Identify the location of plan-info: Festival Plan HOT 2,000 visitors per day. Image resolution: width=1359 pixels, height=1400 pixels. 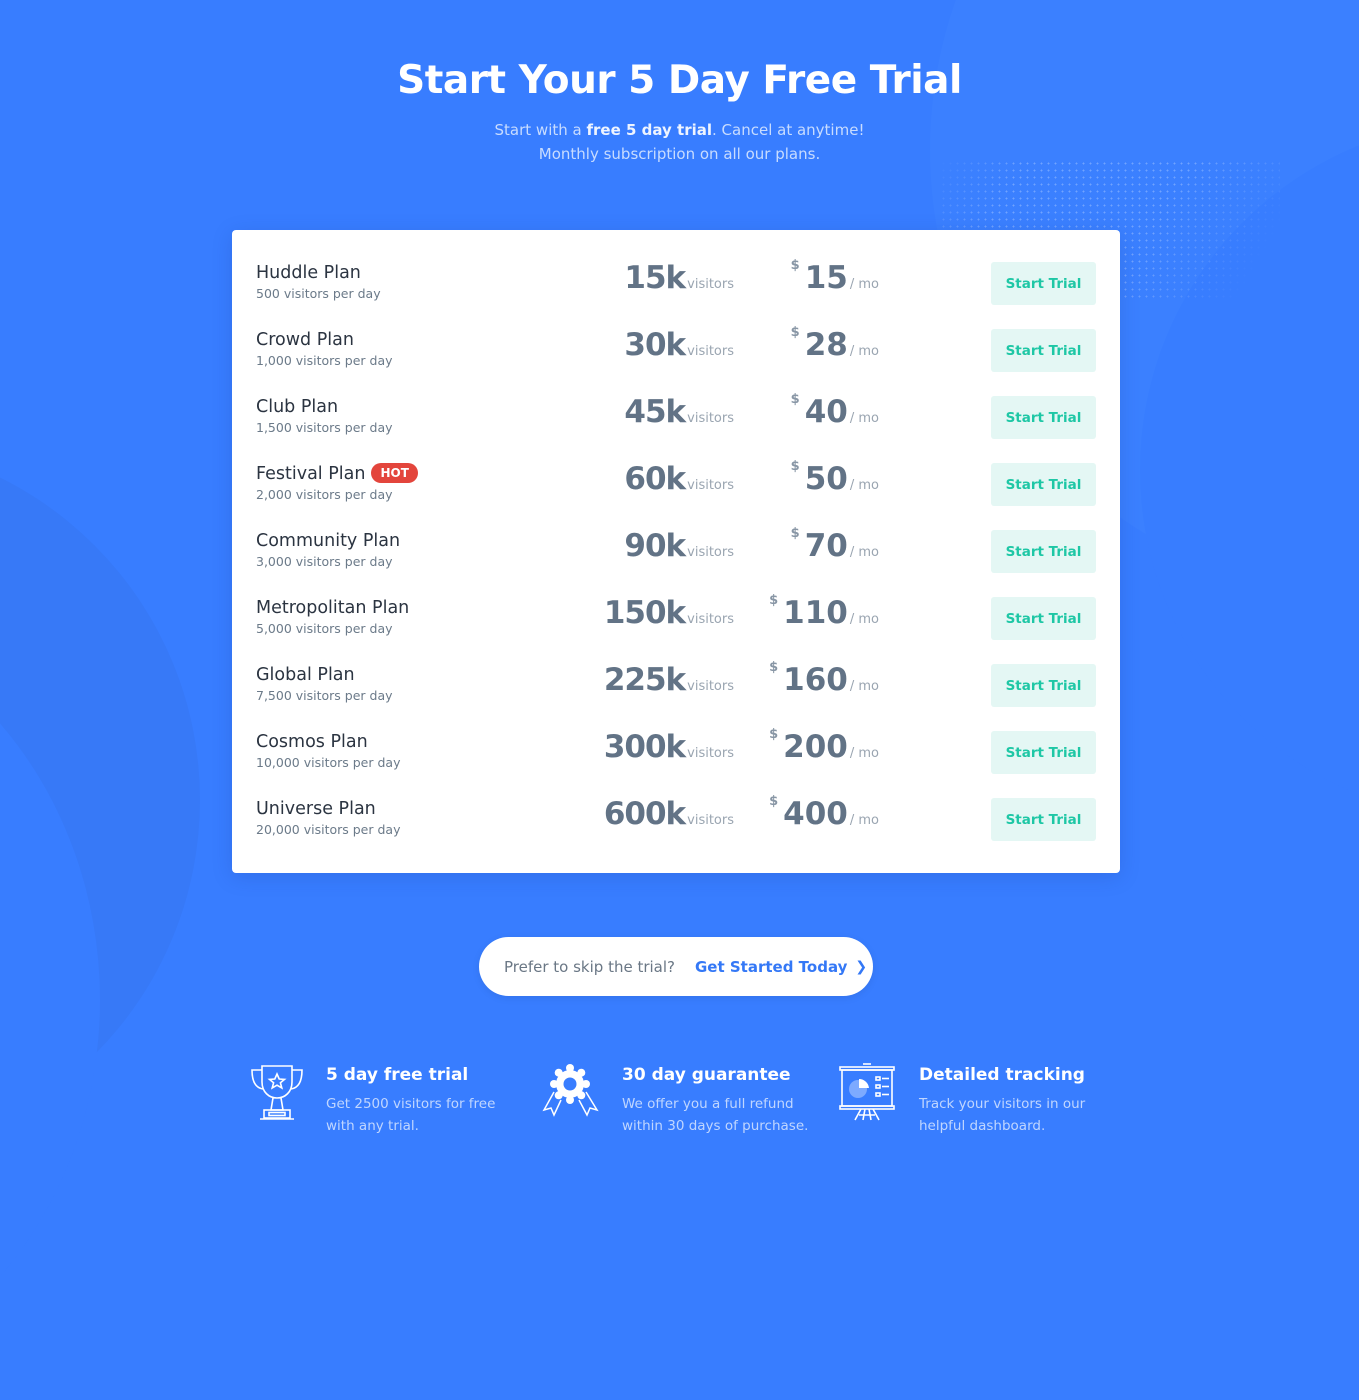
(337, 482).